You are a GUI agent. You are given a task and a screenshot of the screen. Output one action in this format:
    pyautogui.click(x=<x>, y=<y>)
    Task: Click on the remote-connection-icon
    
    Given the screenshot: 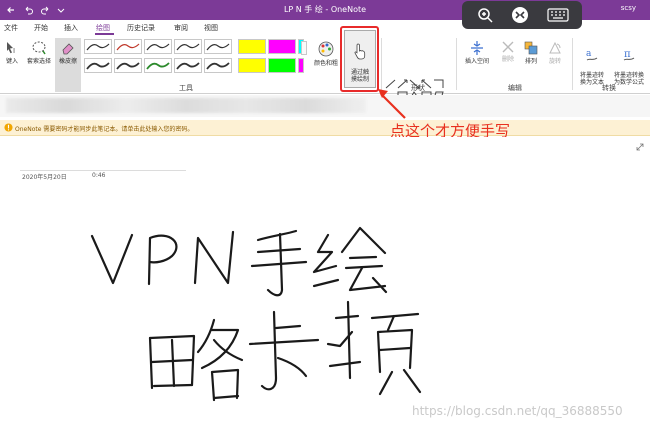 What is the action you would take?
    pyautogui.click(x=520, y=15)
    